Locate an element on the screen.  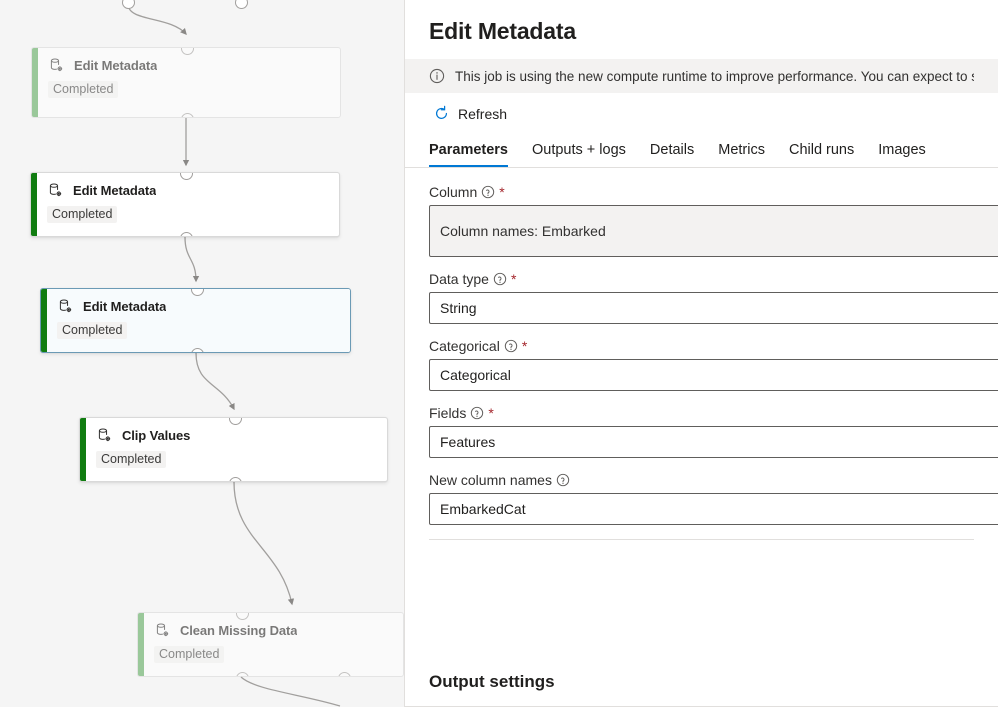
refresh-icon is located at coordinates (441, 112).